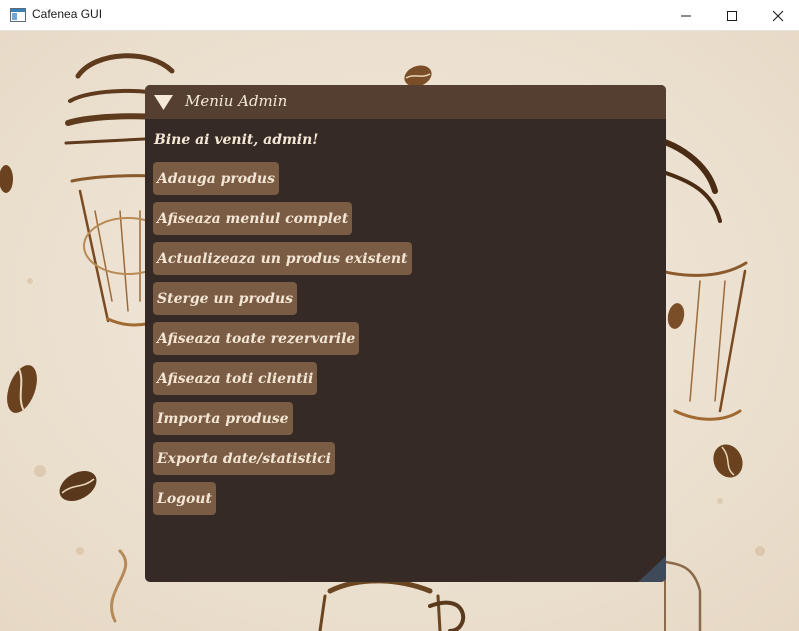  I want to click on welcome-message: Bine ai venit, admin!, so click(236, 140).